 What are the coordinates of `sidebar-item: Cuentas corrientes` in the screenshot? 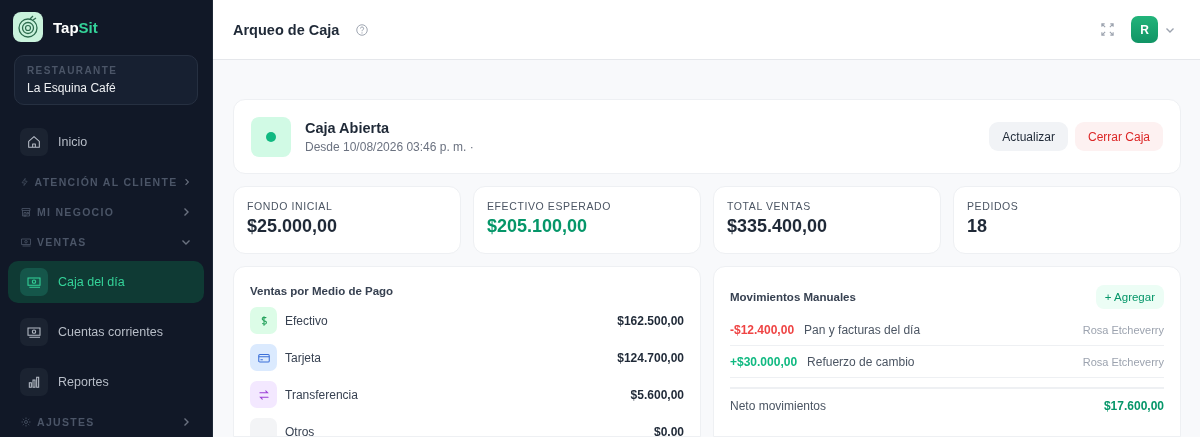 It's located at (106, 332).